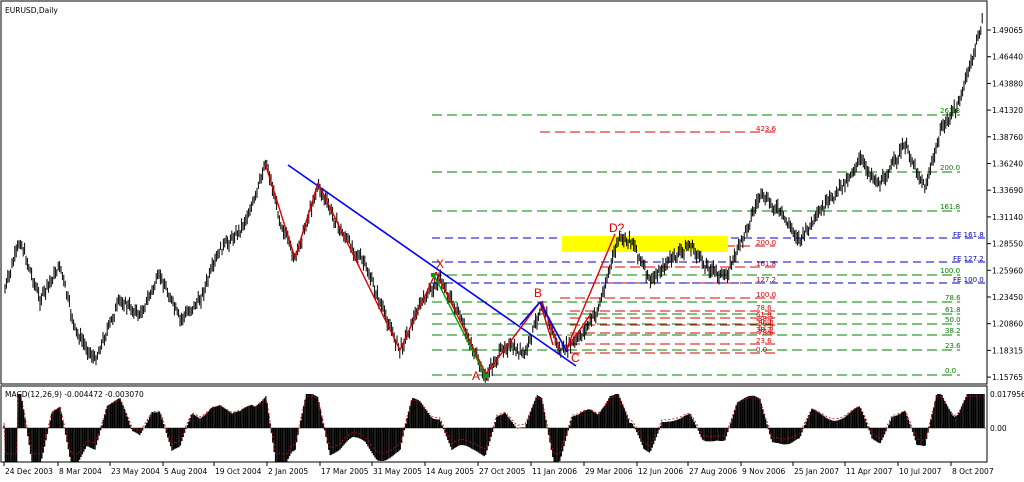 This screenshot has width=1024, height=482. What do you see at coordinates (345, 471) in the screenshot?
I see `time-tick-label: 17 Mar 2005` at bounding box center [345, 471].